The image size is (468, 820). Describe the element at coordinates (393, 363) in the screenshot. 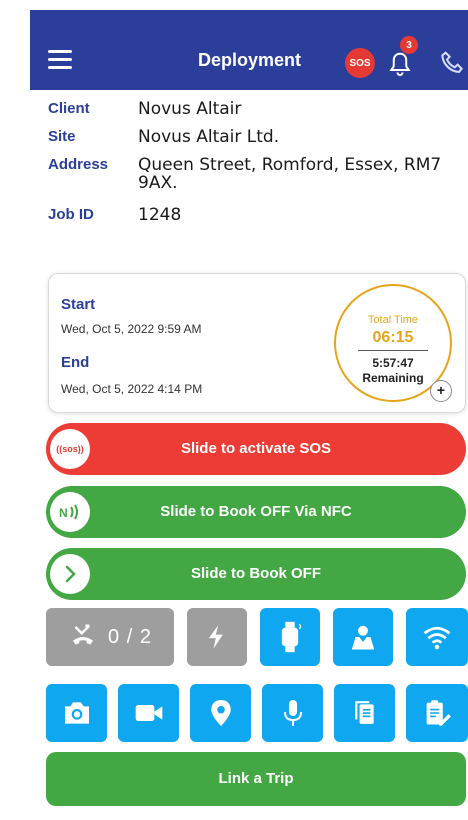

I see `remaining-time-value: 5:57:47` at that location.